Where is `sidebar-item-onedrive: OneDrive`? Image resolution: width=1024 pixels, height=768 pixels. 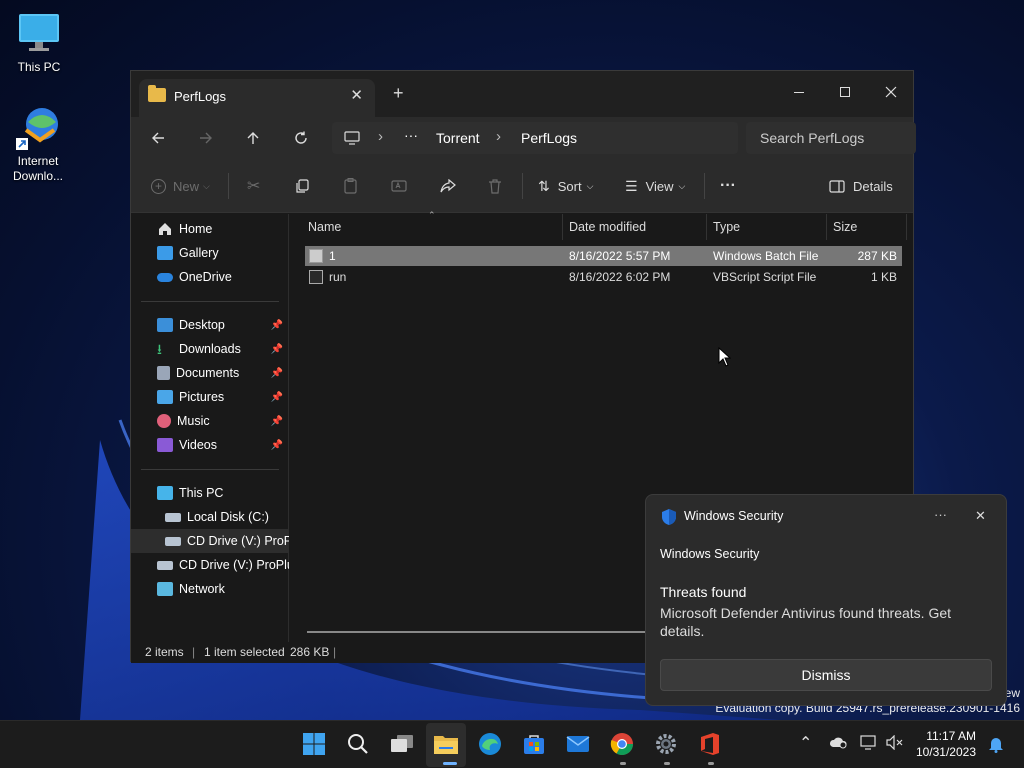 sidebar-item-onedrive: OneDrive is located at coordinates (210, 277).